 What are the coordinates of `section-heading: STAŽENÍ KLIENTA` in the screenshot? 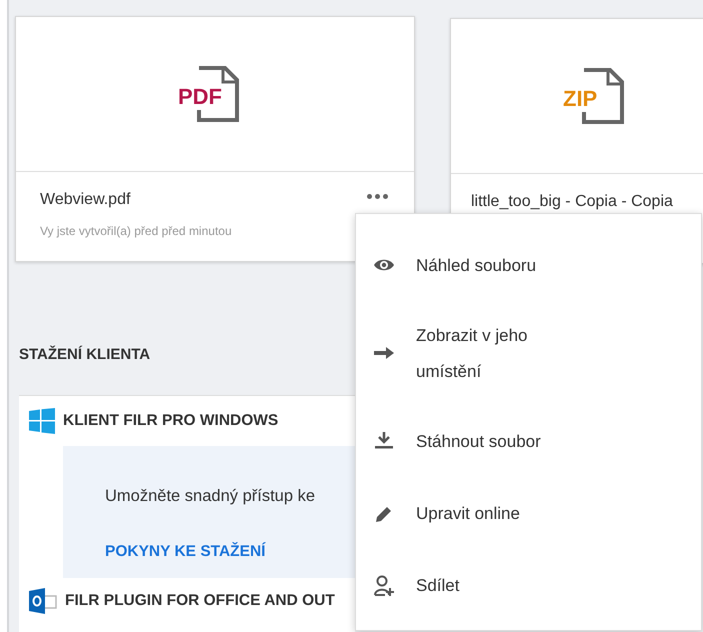 It's located at (84, 354).